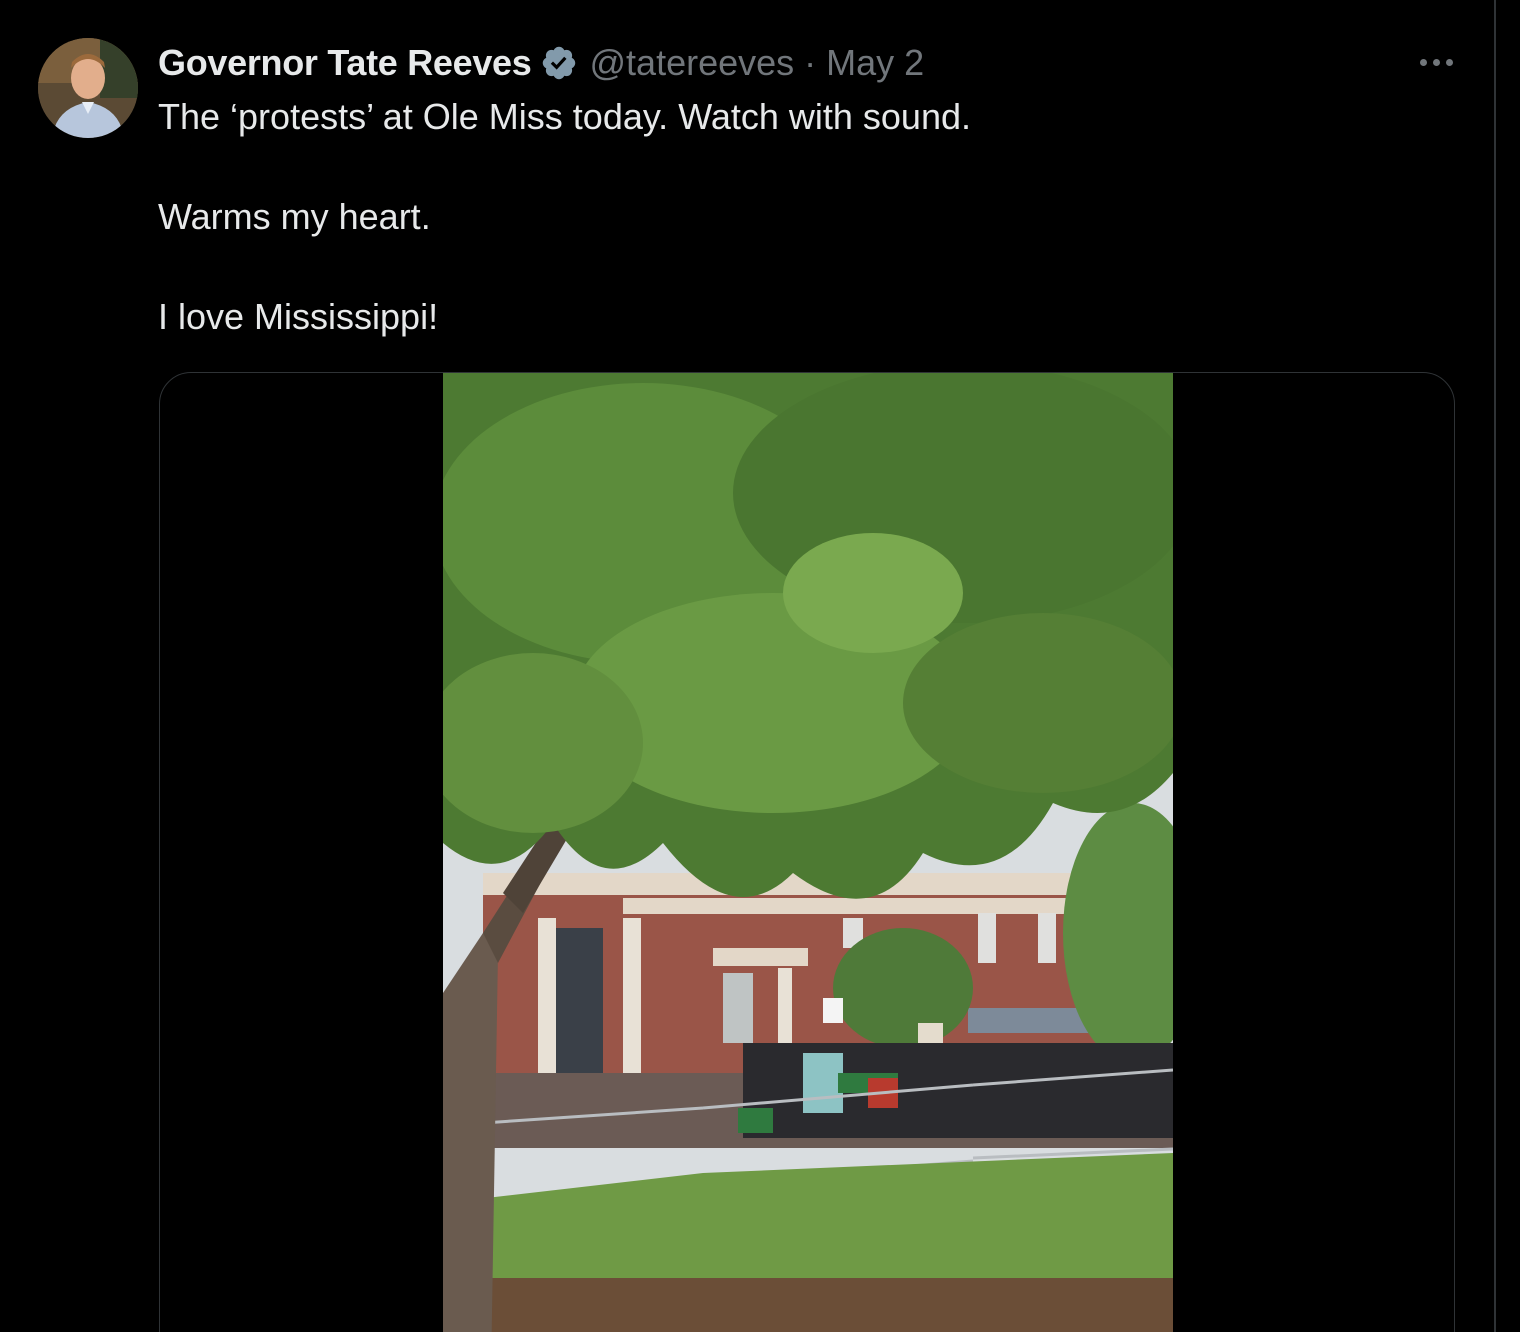  I want to click on tweet-header: Governor Tate Reeves @tatereeves · May 2, so click(541, 63).